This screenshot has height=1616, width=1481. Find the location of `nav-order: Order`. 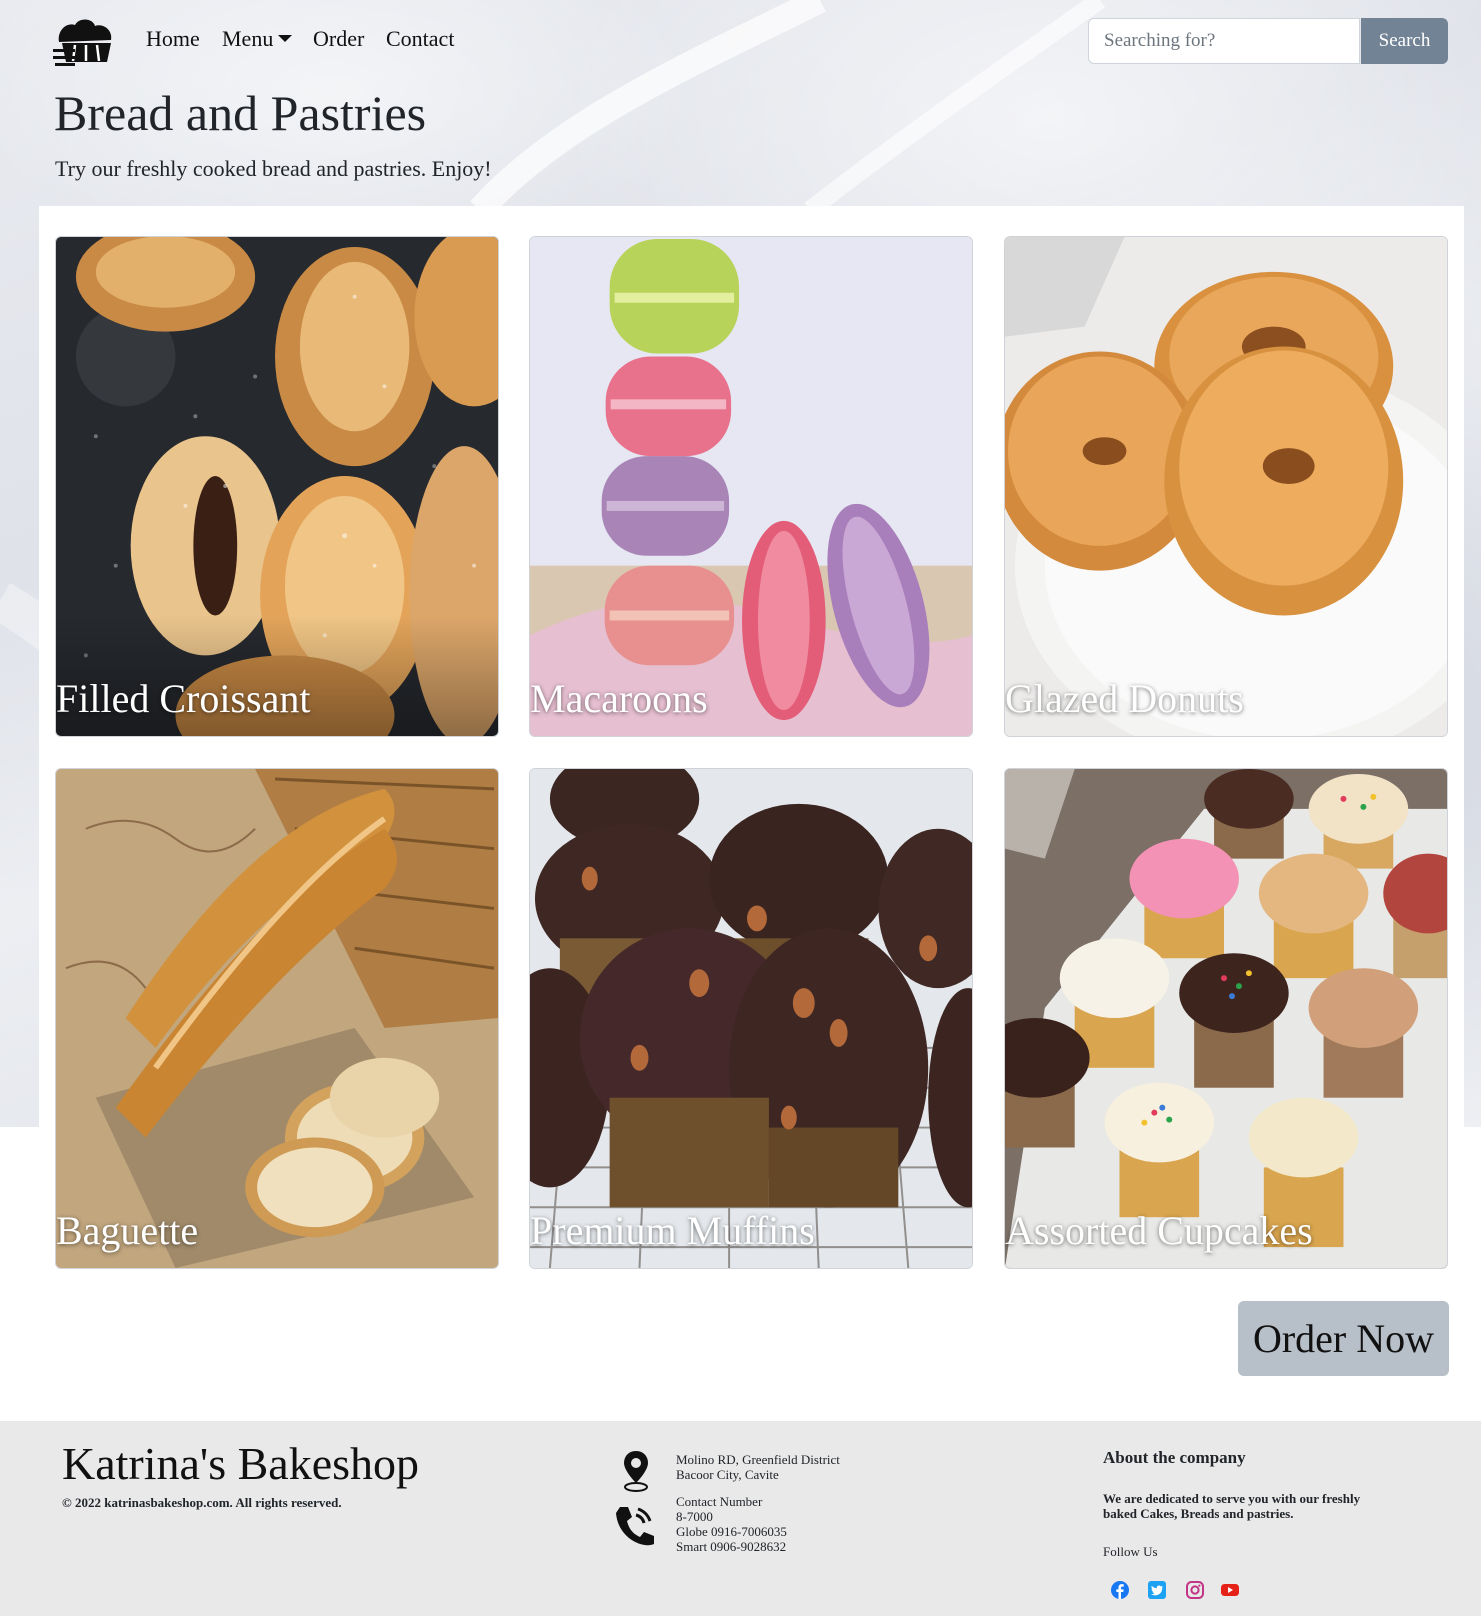

nav-order: Order is located at coordinates (338, 39).